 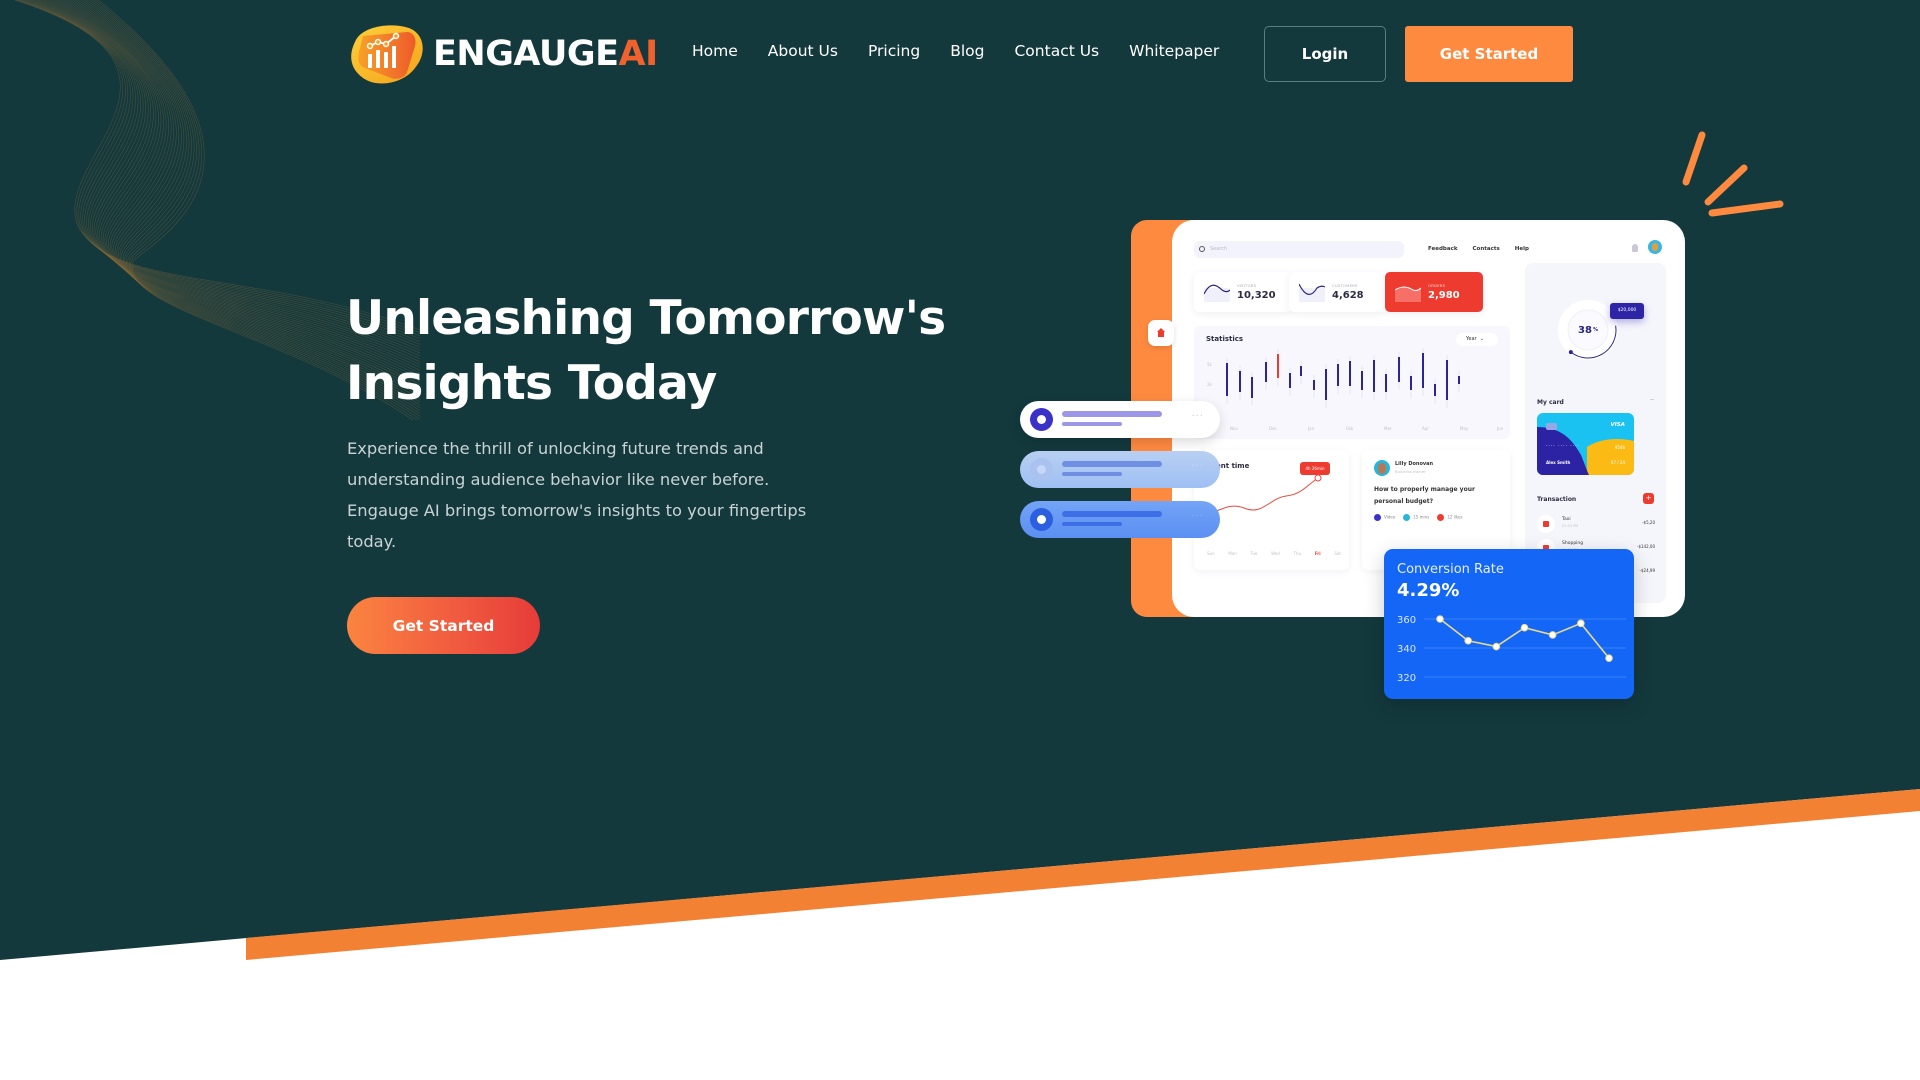 What do you see at coordinates (1343, 378) in the screenshot?
I see `statistics-candles` at bounding box center [1343, 378].